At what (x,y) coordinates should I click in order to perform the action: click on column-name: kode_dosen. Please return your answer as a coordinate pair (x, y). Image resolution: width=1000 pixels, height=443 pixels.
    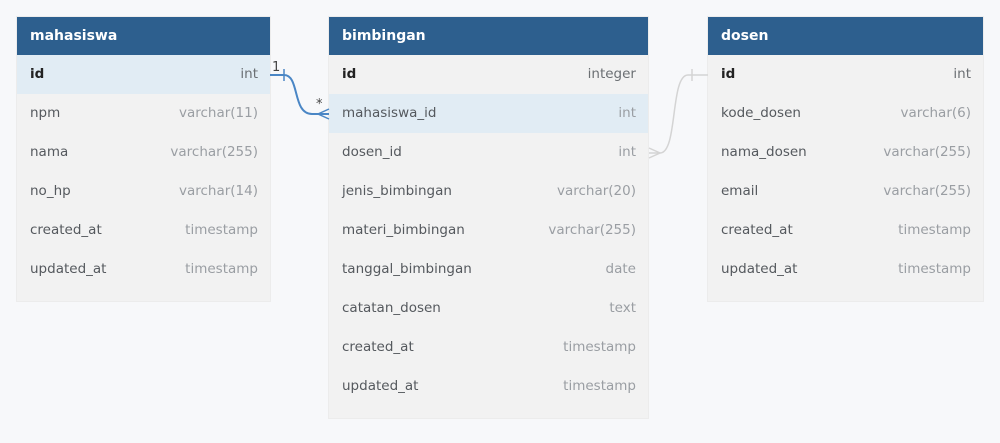
    Looking at the image, I should click on (761, 113).